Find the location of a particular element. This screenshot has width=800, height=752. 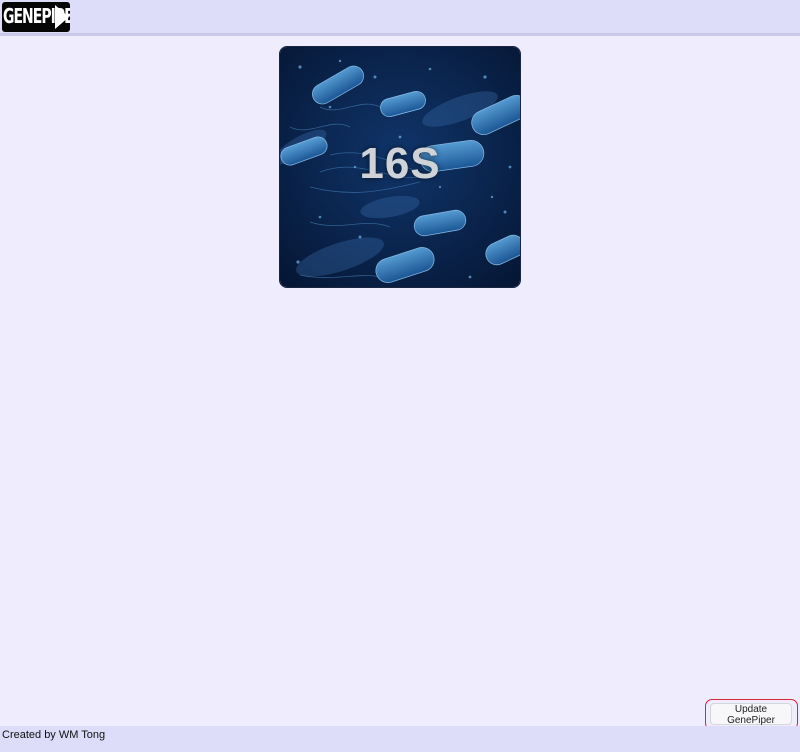

footer-credit: Created by WM Tong is located at coordinates (54, 735).